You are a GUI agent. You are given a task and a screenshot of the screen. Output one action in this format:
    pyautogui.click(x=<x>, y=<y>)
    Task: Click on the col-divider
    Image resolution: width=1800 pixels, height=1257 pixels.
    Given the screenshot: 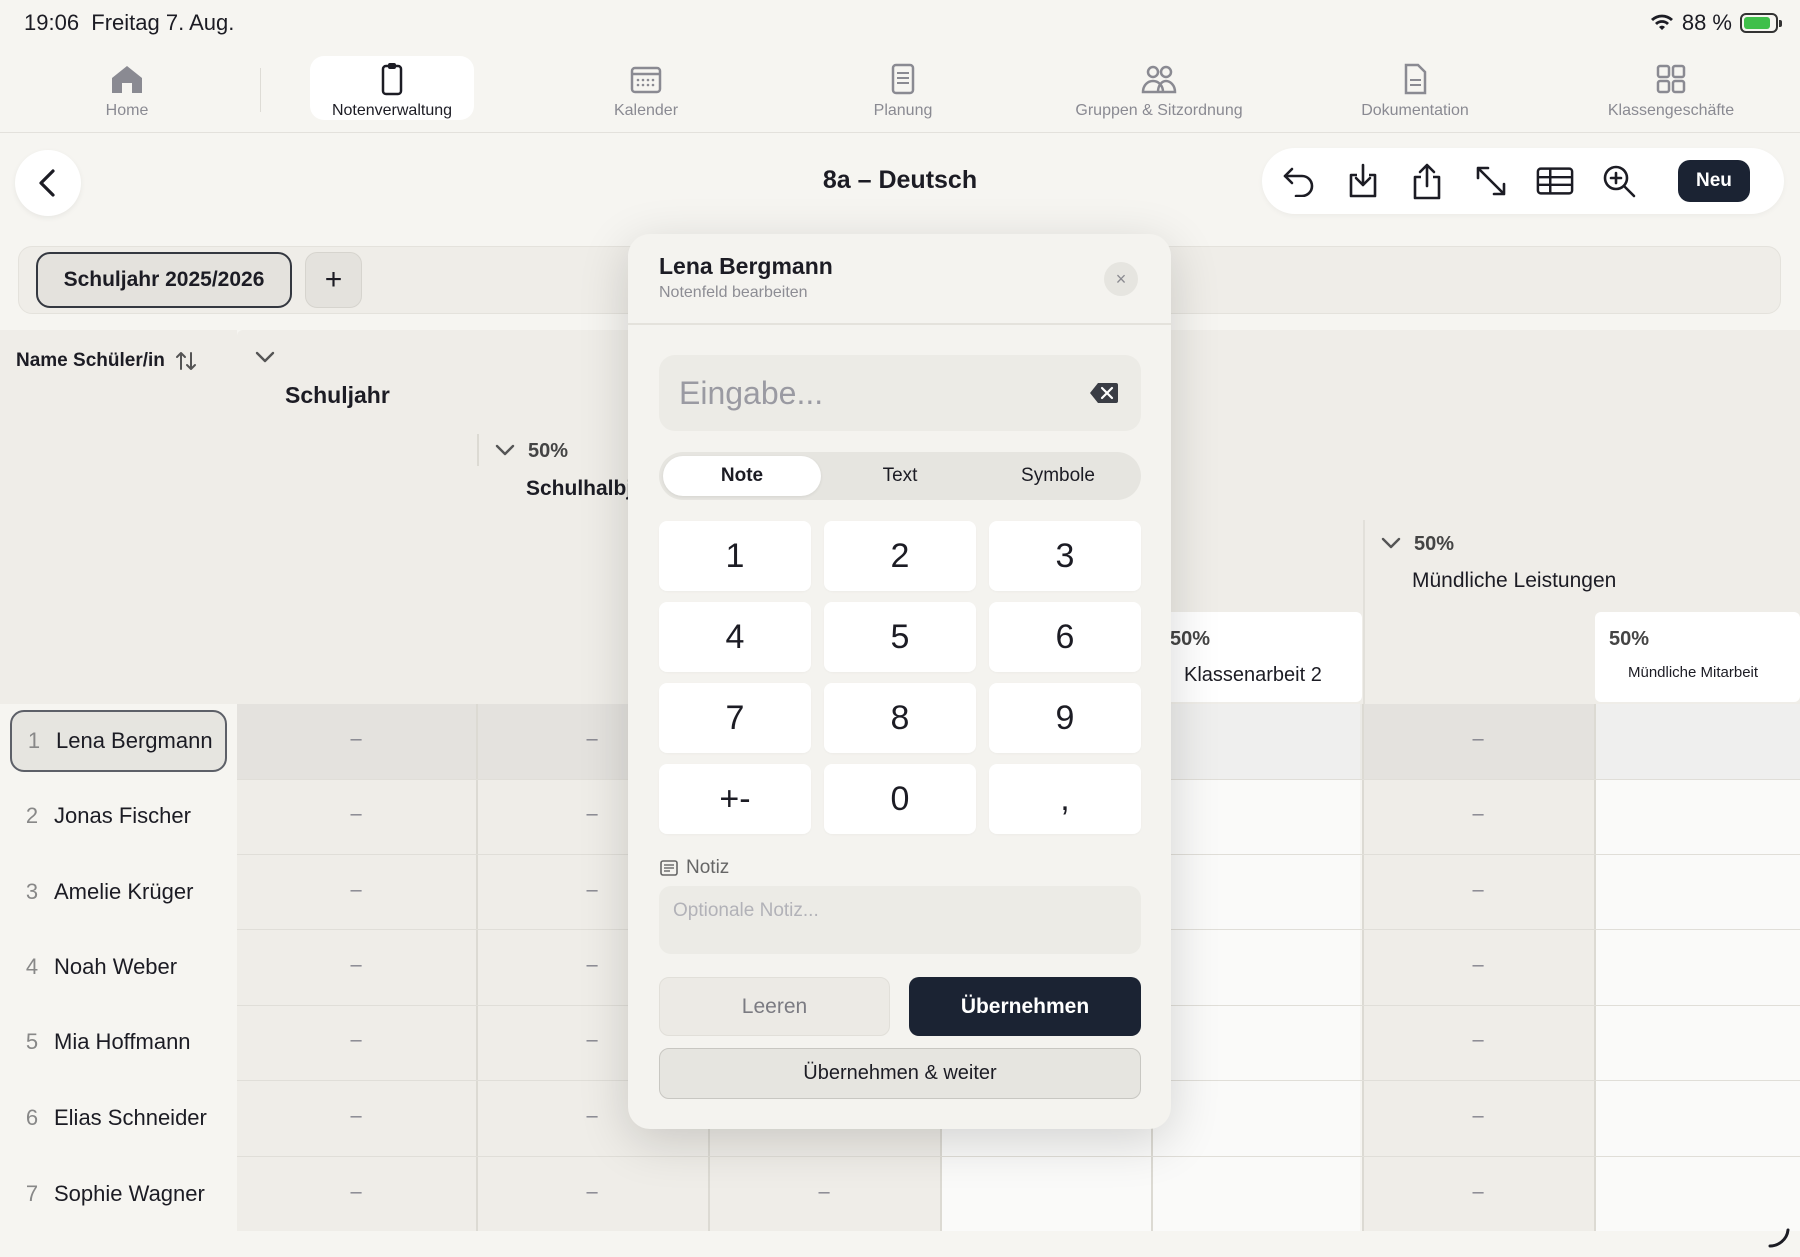 What is the action you would take?
    pyautogui.click(x=1595, y=967)
    